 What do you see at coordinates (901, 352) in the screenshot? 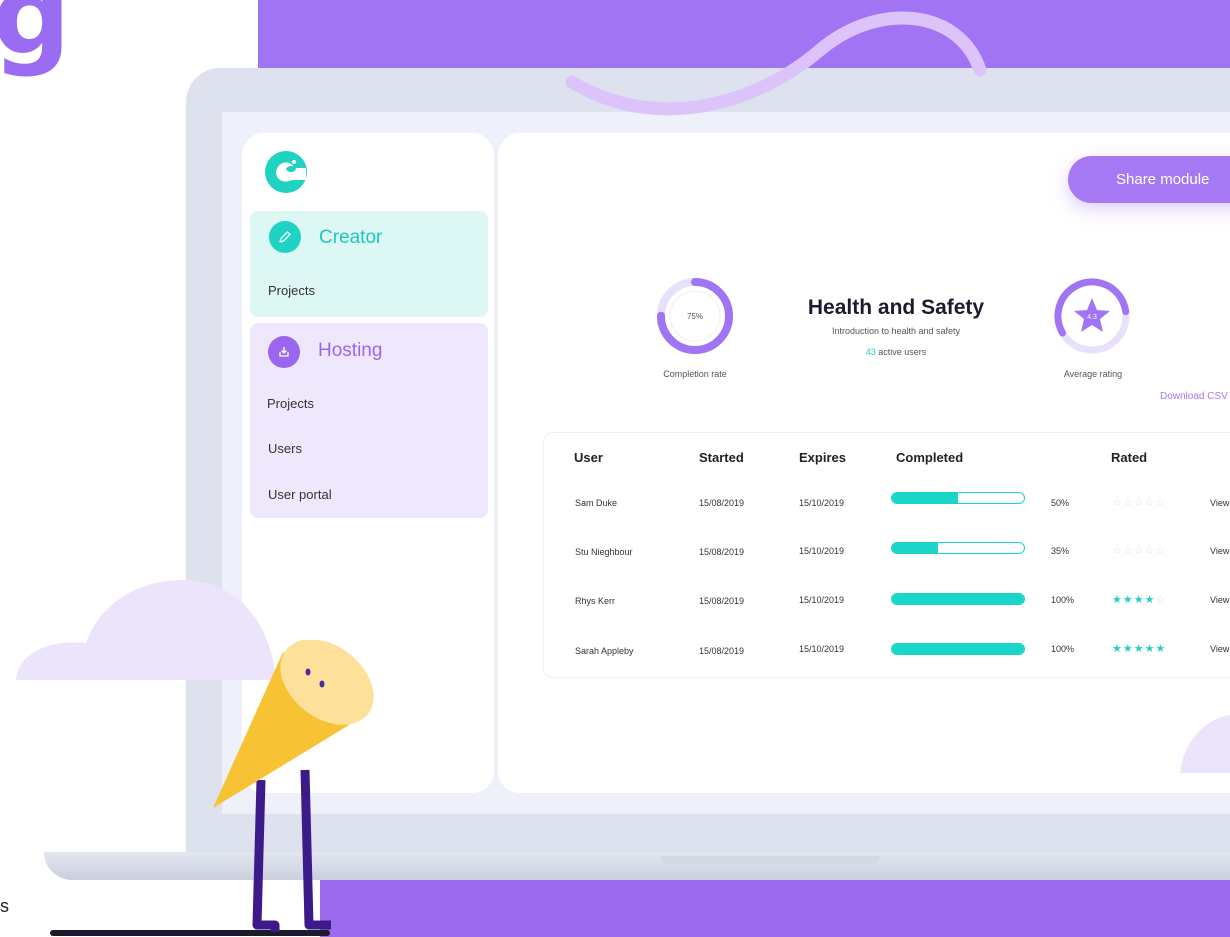
I see `active-users-suffix: active users` at bounding box center [901, 352].